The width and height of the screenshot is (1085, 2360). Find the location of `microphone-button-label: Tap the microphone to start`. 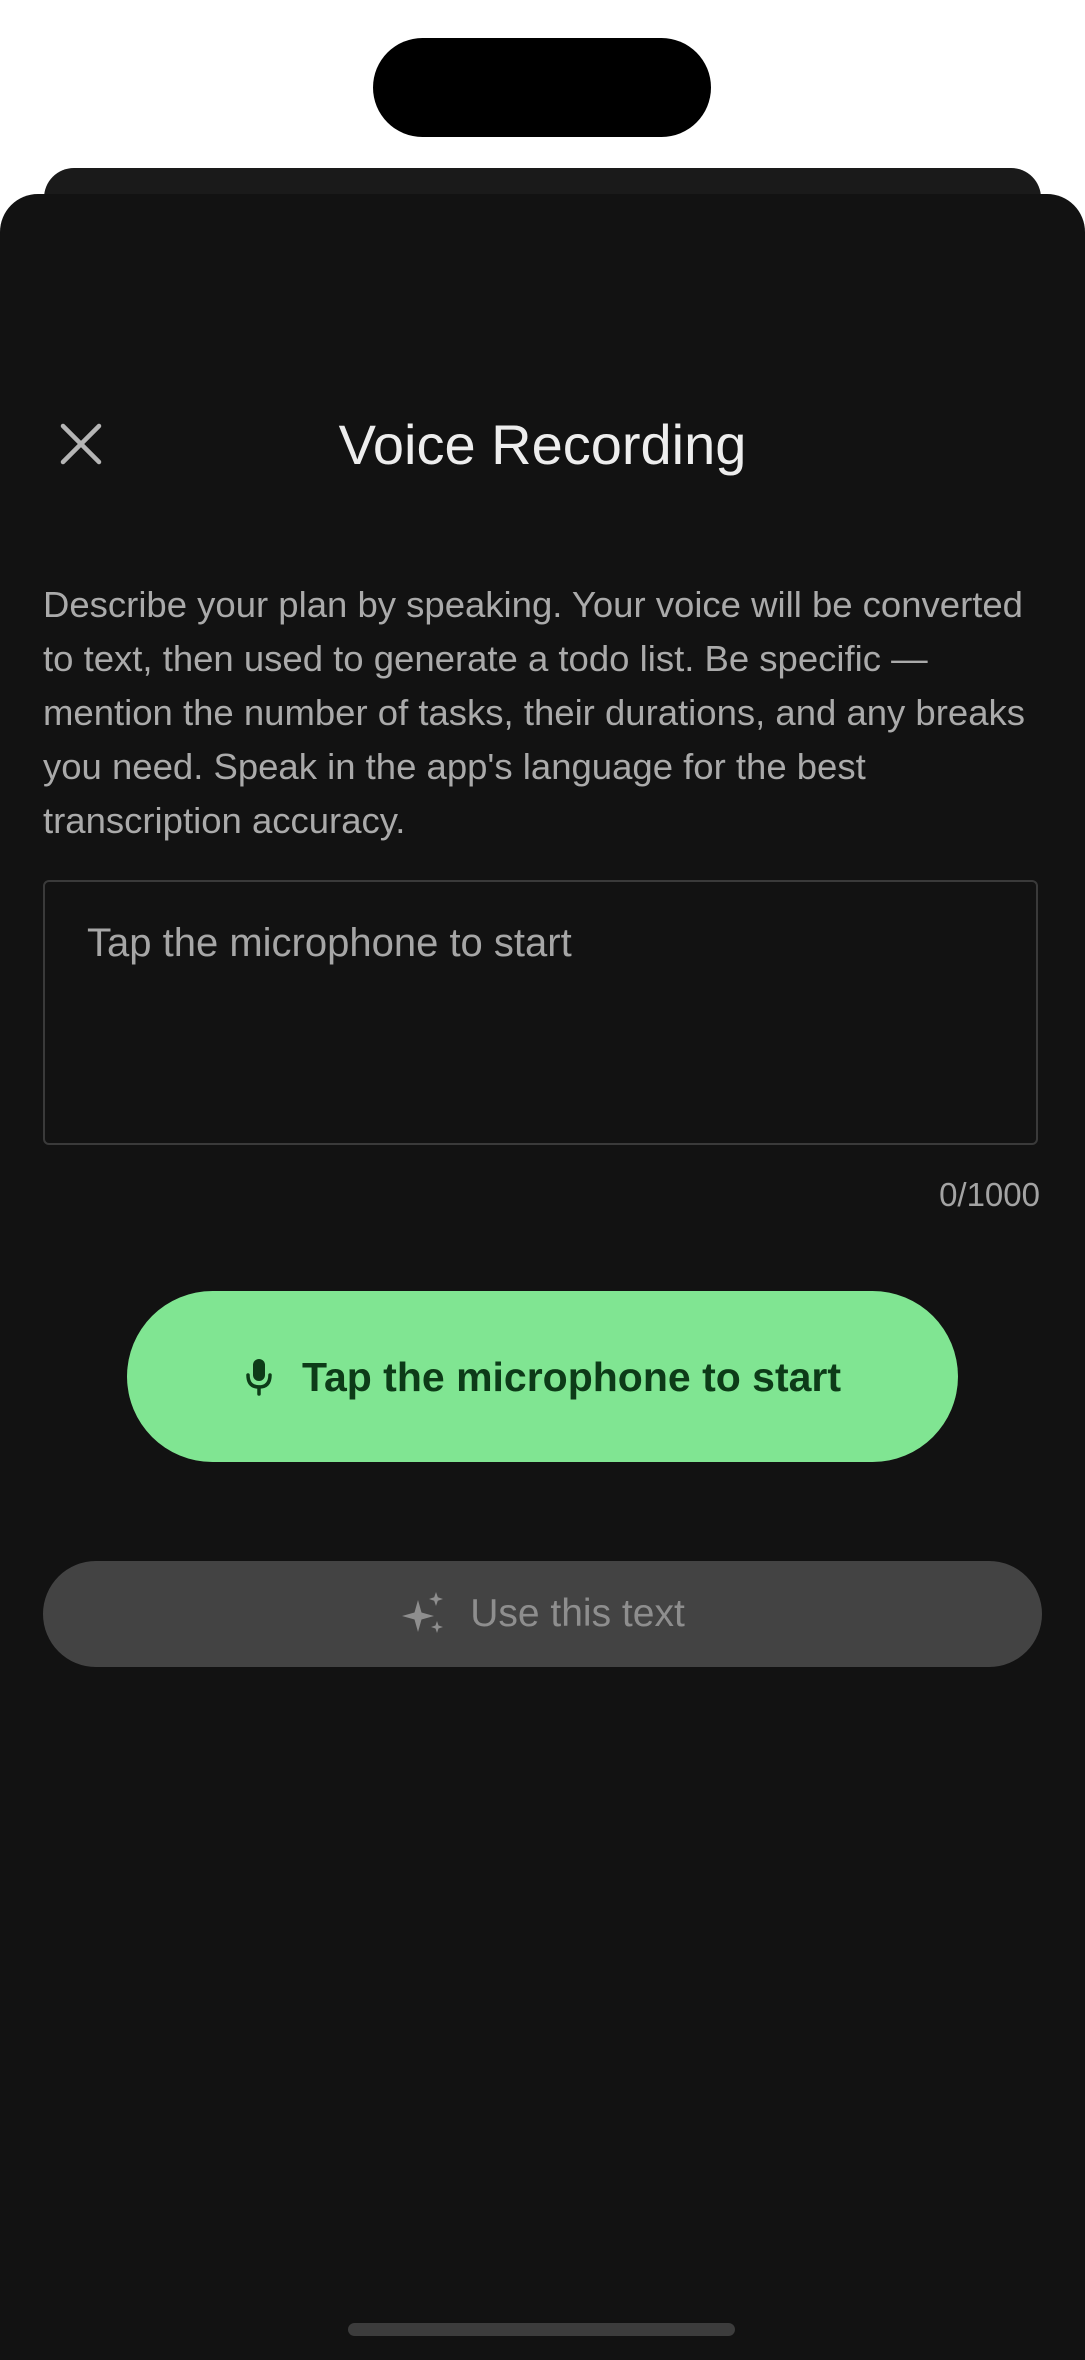

microphone-button-label: Tap the microphone to start is located at coordinates (571, 1376).